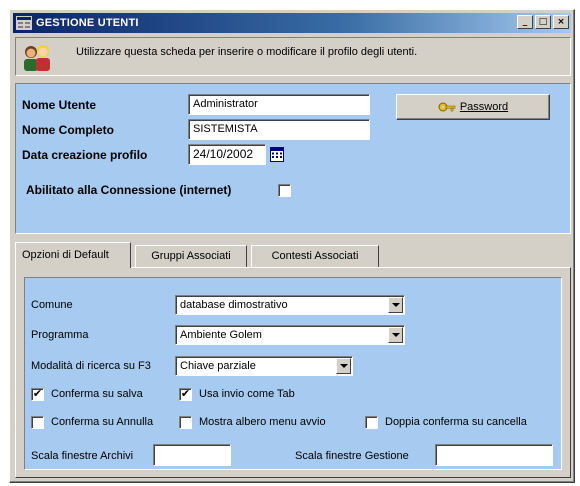  Describe the element at coordinates (525, 22) in the screenshot. I see `minimize-button: _` at that location.